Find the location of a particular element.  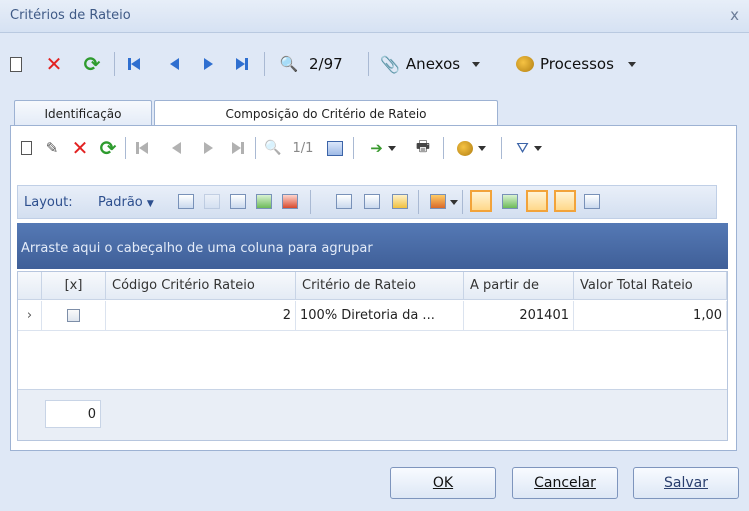

column-header-codigo: Código Critério Rateio is located at coordinates (201, 286).